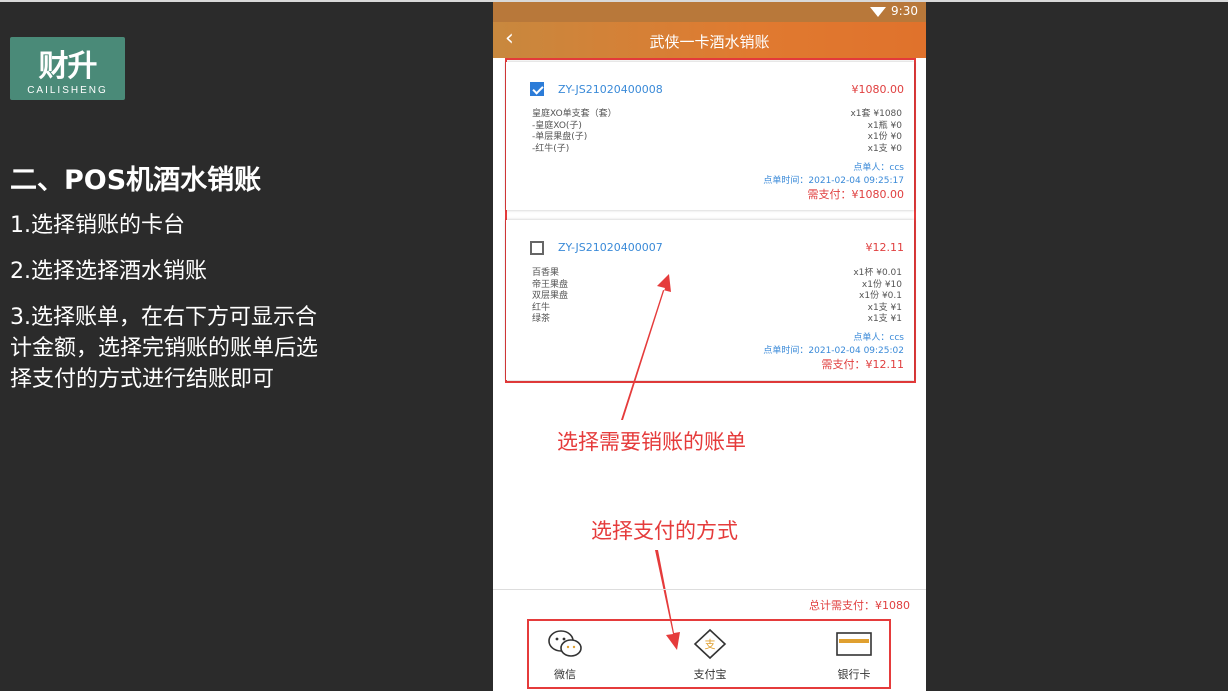 Image resolution: width=1228 pixels, height=691 pixels. What do you see at coordinates (651, 442) in the screenshot?
I see `annotation-select-bill: 选择需要销账的账单` at bounding box center [651, 442].